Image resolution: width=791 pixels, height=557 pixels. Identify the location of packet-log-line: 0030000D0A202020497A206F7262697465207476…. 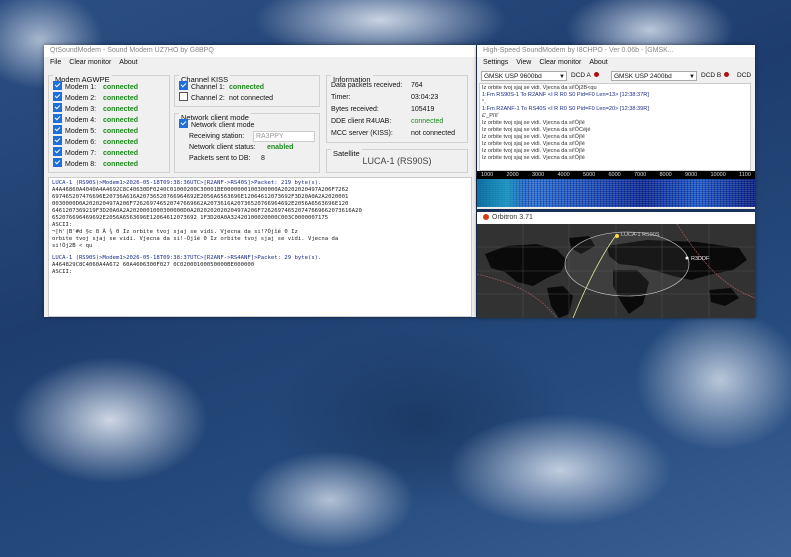
(200, 204).